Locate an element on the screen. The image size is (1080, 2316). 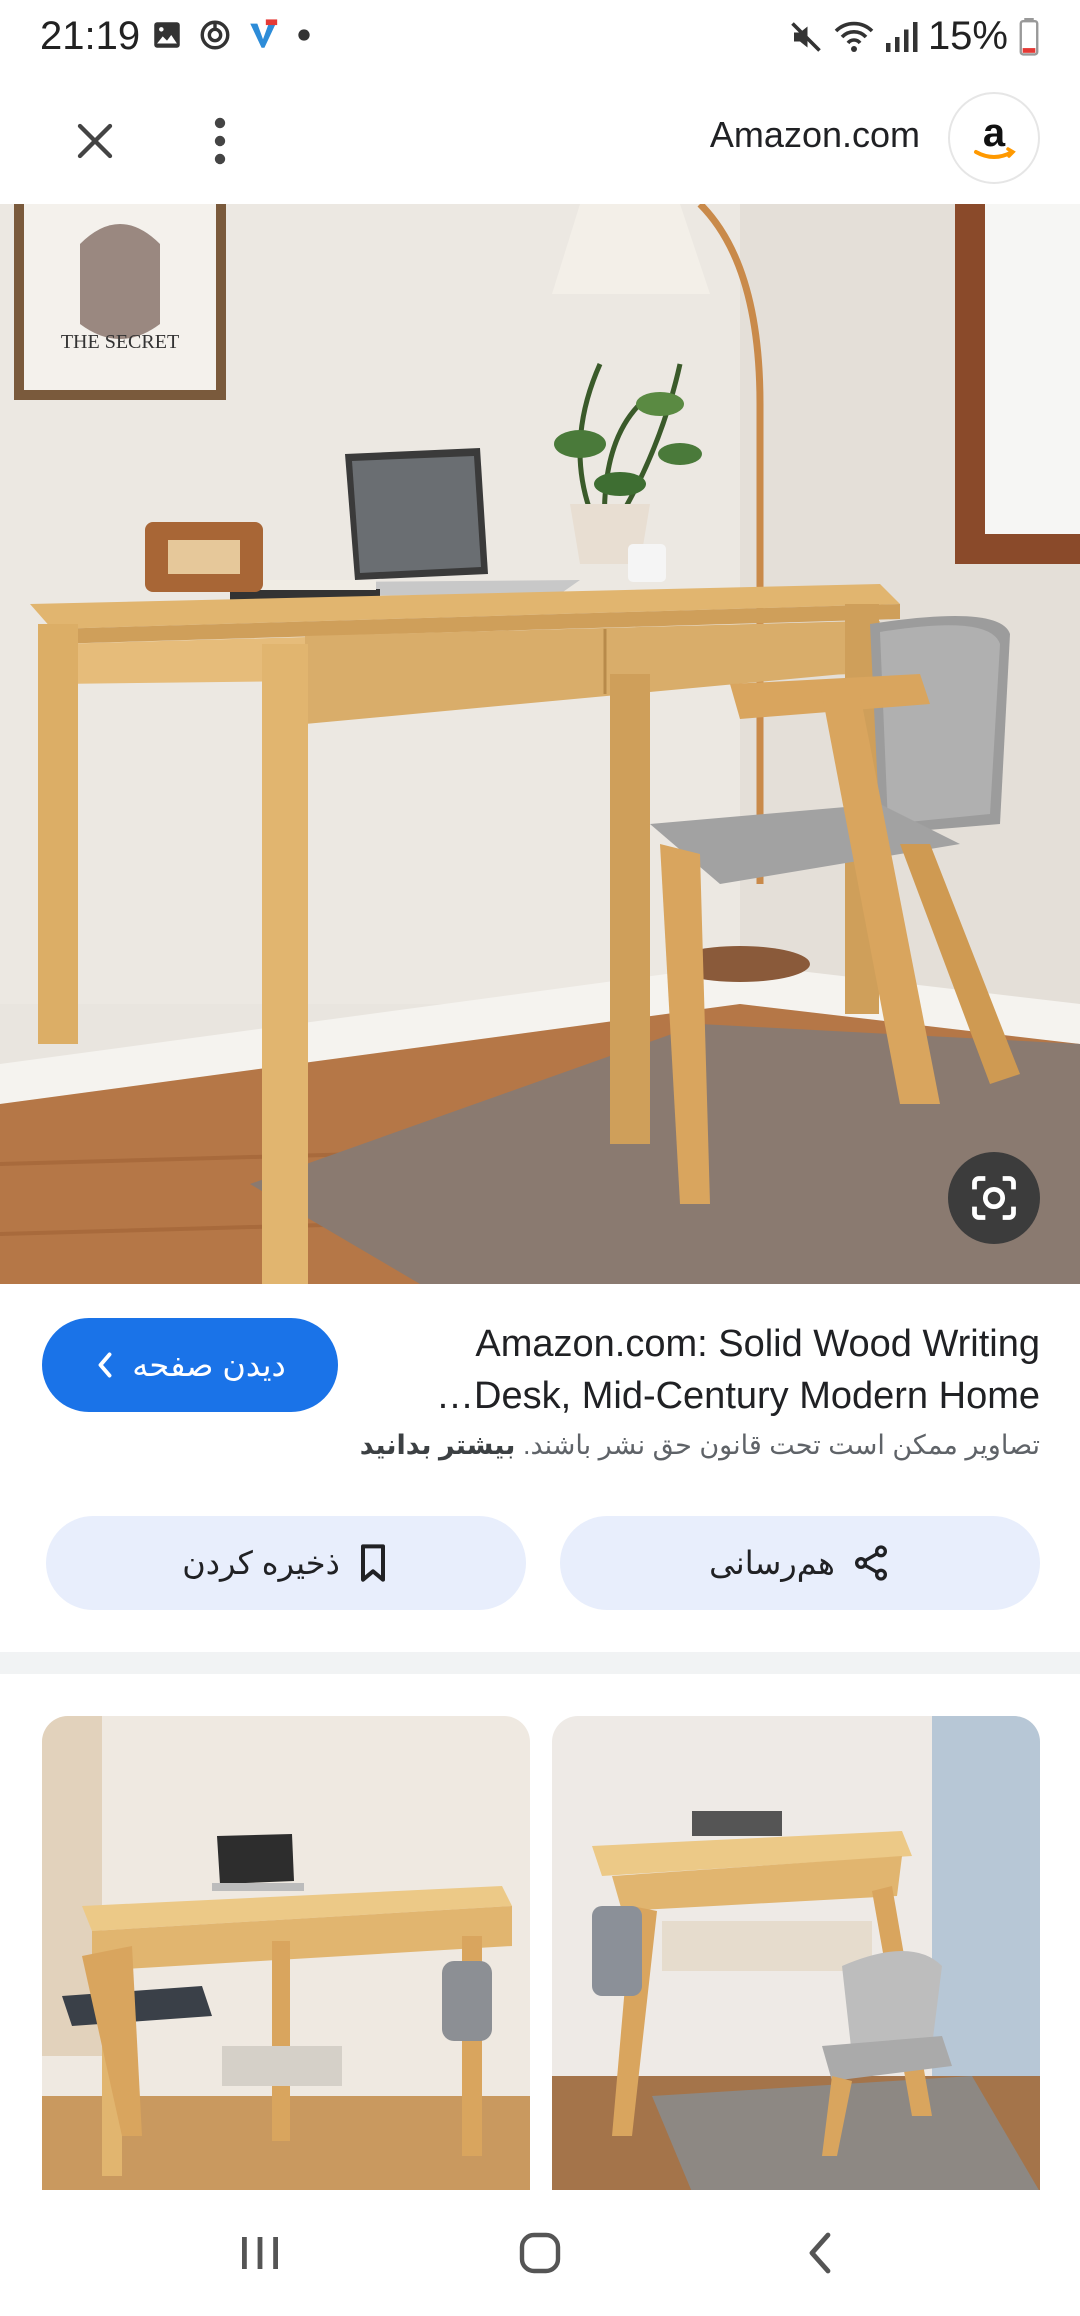
close-button is located at coordinates (95, 141).